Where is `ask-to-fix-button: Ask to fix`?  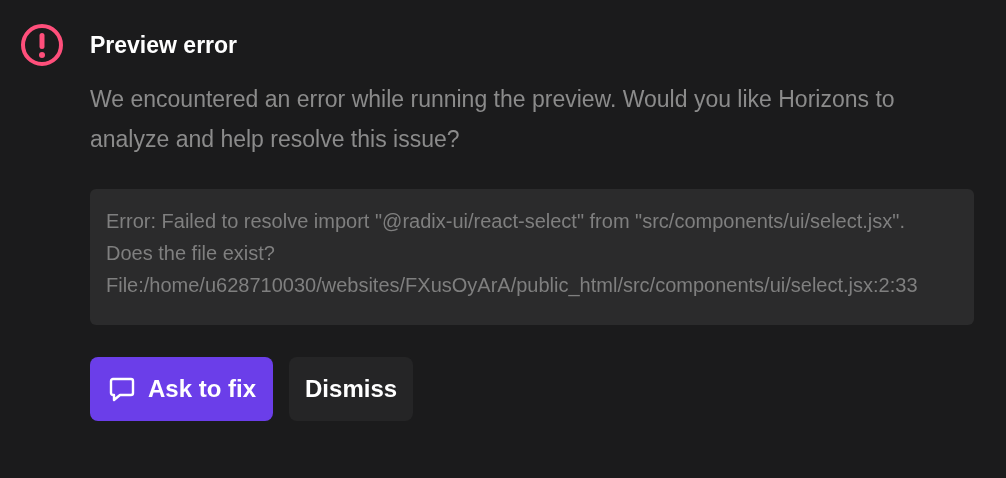 ask-to-fix-button: Ask to fix is located at coordinates (182, 389).